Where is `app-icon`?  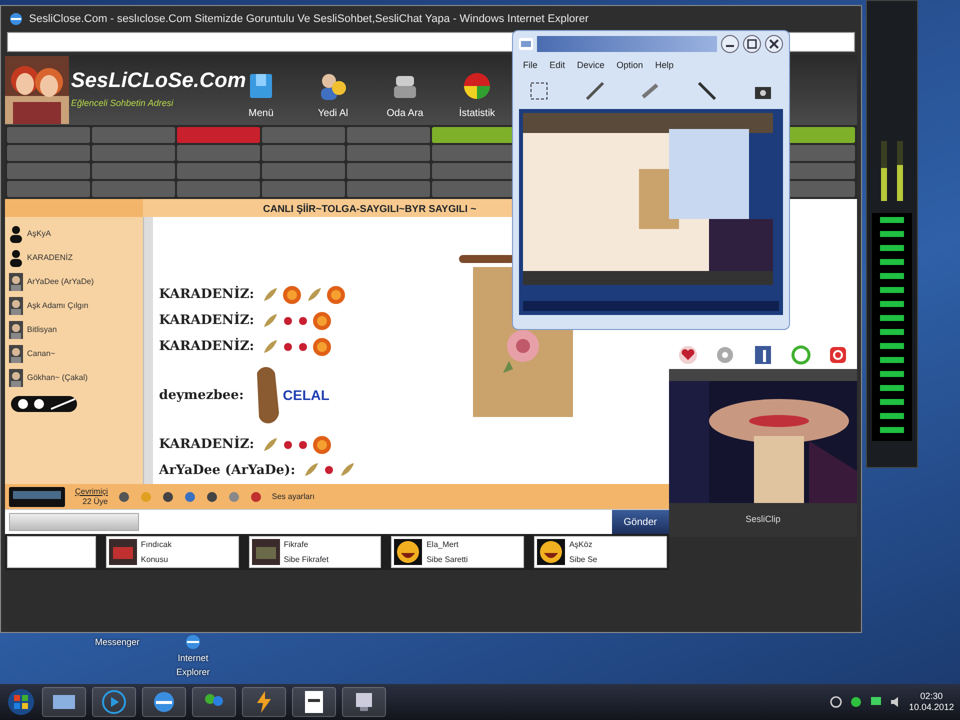 app-icon is located at coordinates (526, 44).